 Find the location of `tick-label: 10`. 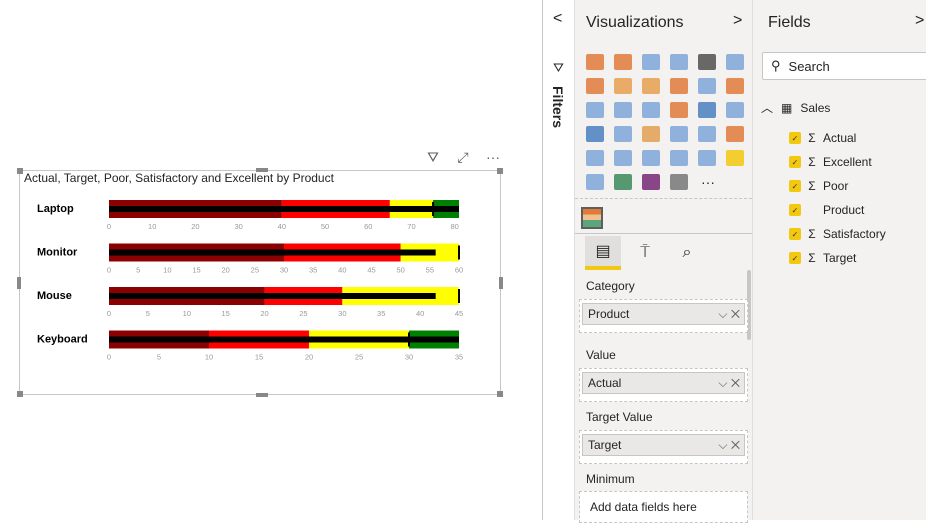

tick-label: 10 is located at coordinates (167, 270).